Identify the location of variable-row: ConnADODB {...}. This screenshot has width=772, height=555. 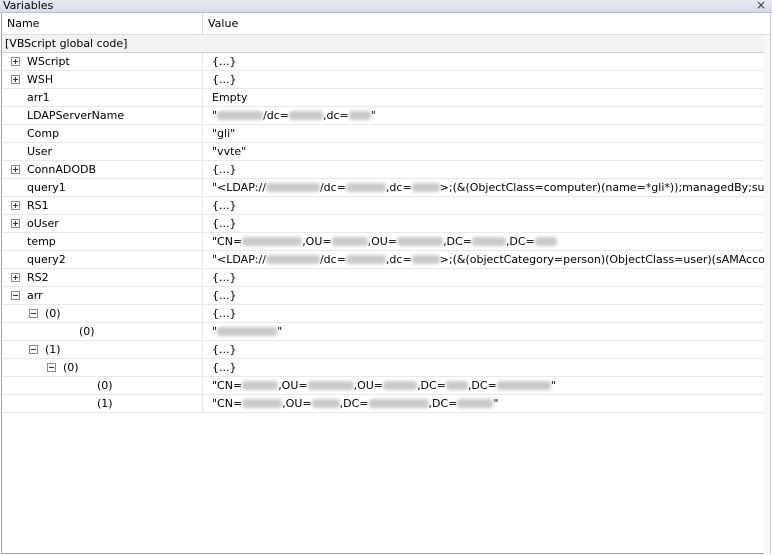
(383, 170).